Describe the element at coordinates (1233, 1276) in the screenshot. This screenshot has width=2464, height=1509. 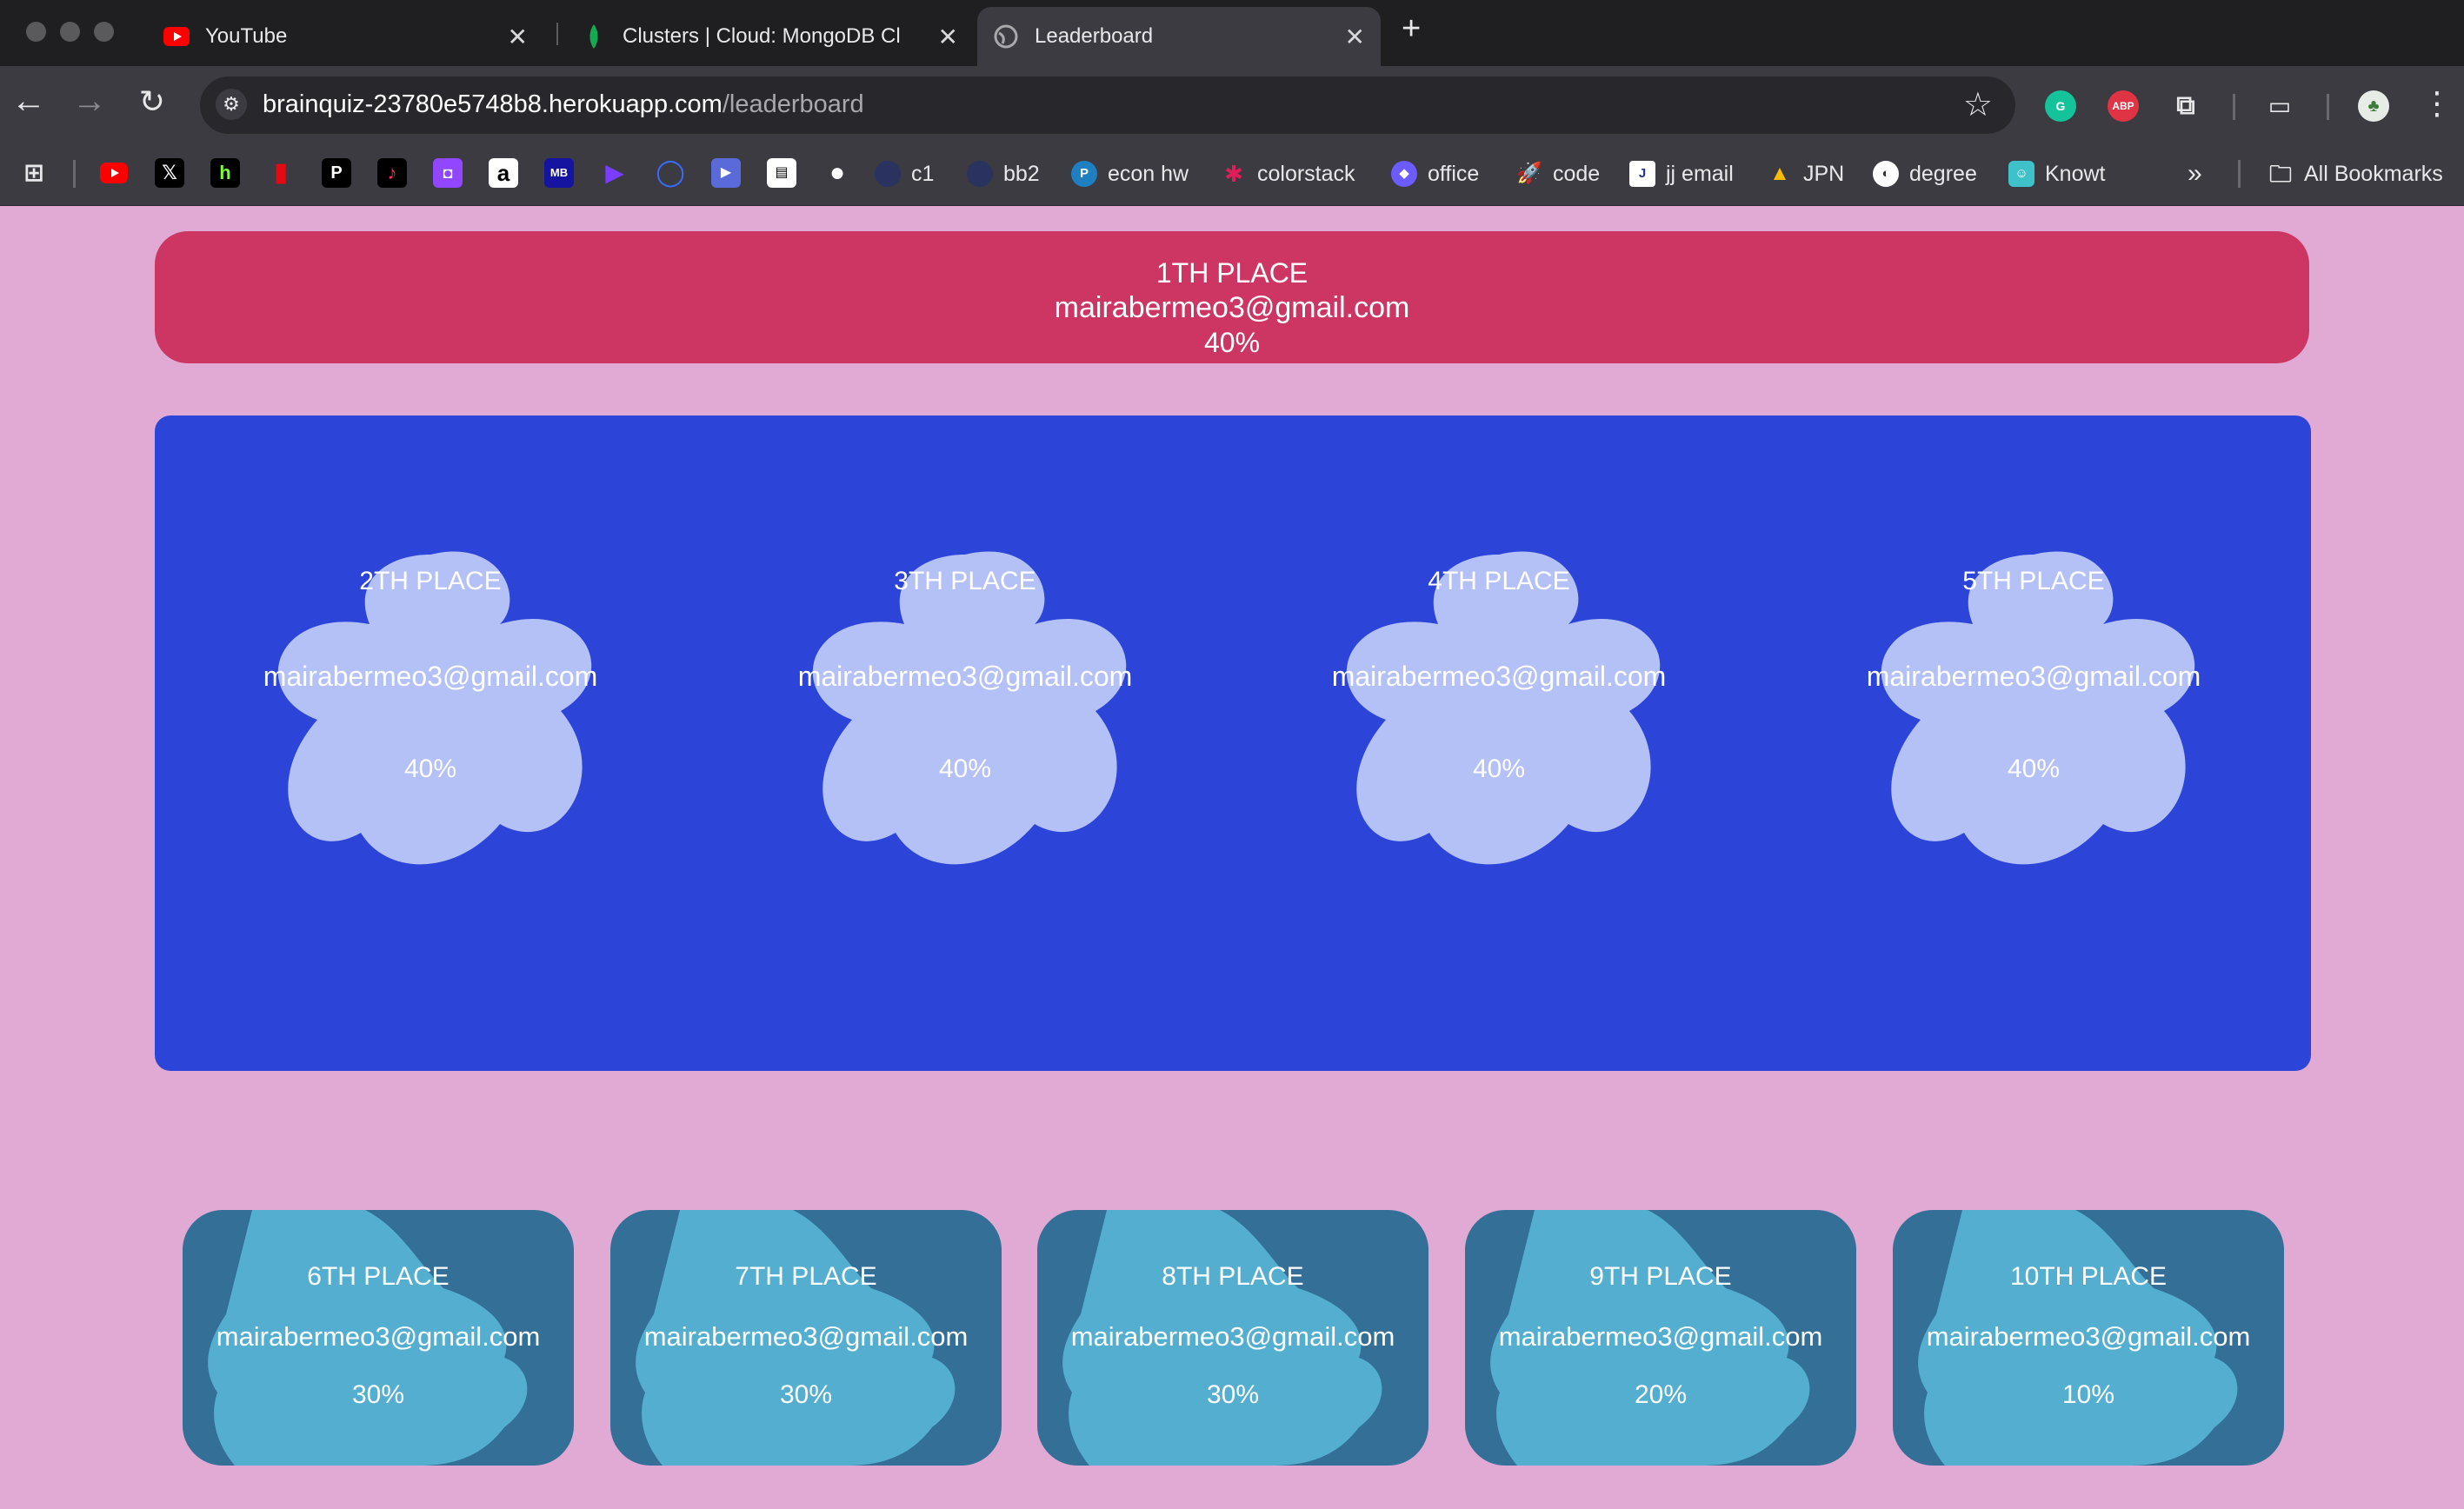
I see `rank-label: 8TH PLACE` at that location.